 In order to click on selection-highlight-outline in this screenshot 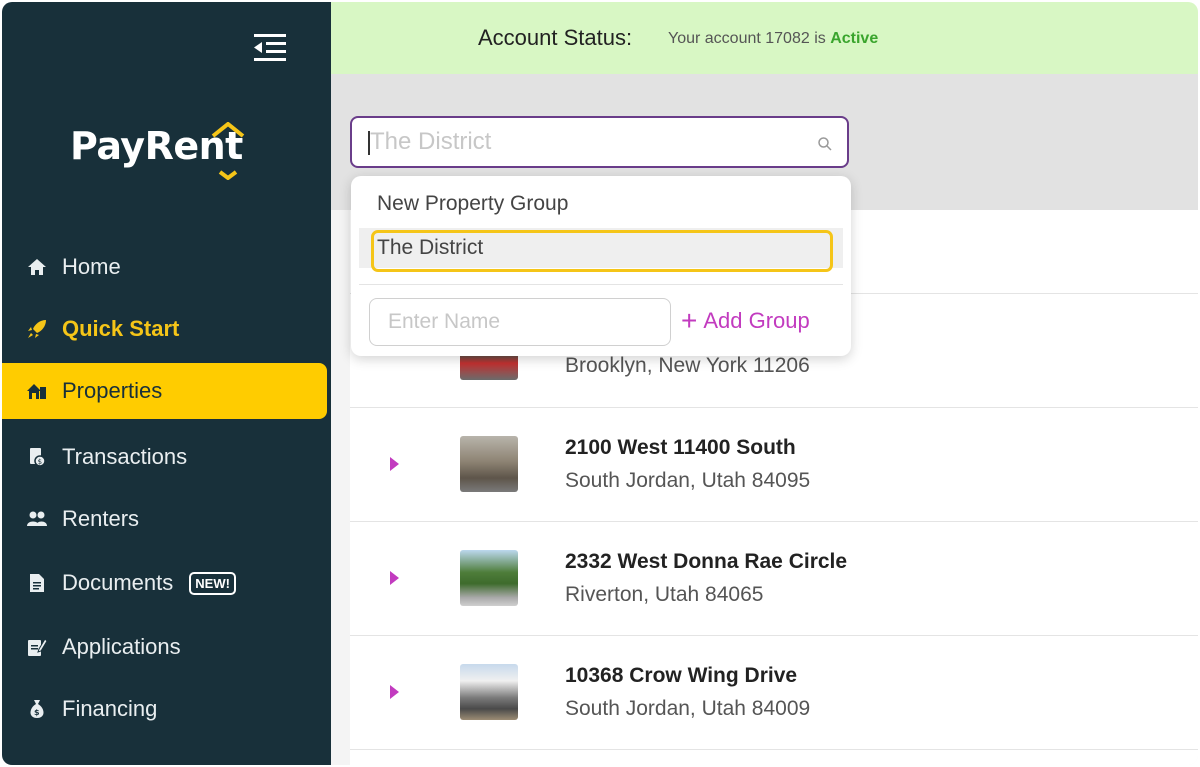, I will do `click(602, 251)`.